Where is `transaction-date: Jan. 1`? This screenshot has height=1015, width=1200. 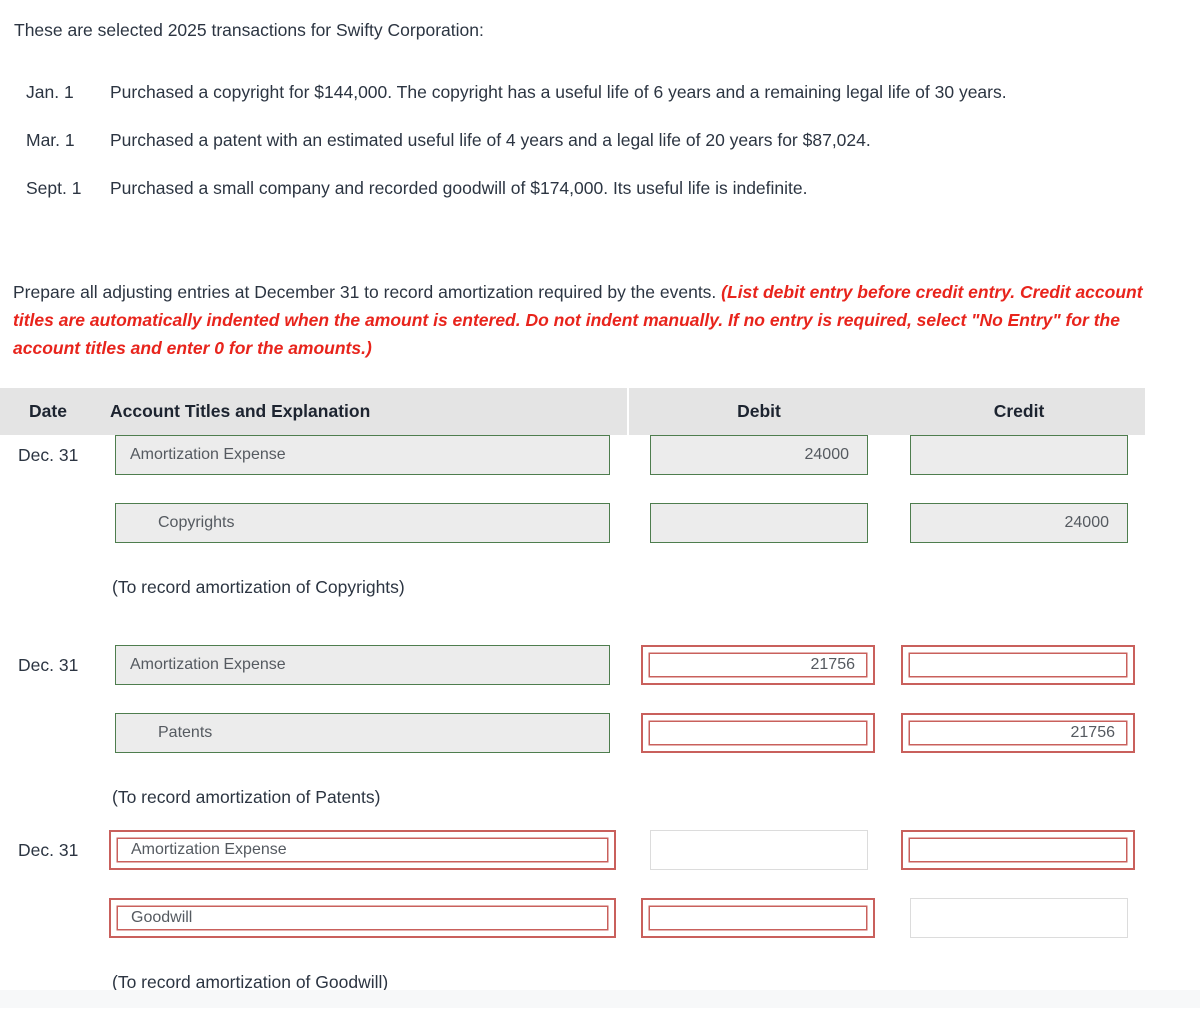 transaction-date: Jan. 1 is located at coordinates (50, 92).